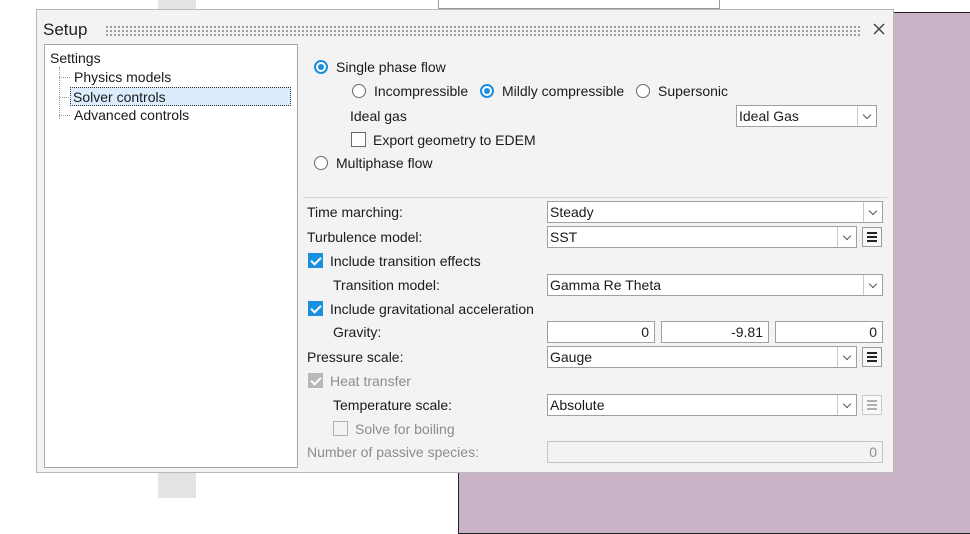 The width and height of the screenshot is (970, 534). What do you see at coordinates (355, 357) in the screenshot?
I see `pressure-scale-label: Pressure scale:` at bounding box center [355, 357].